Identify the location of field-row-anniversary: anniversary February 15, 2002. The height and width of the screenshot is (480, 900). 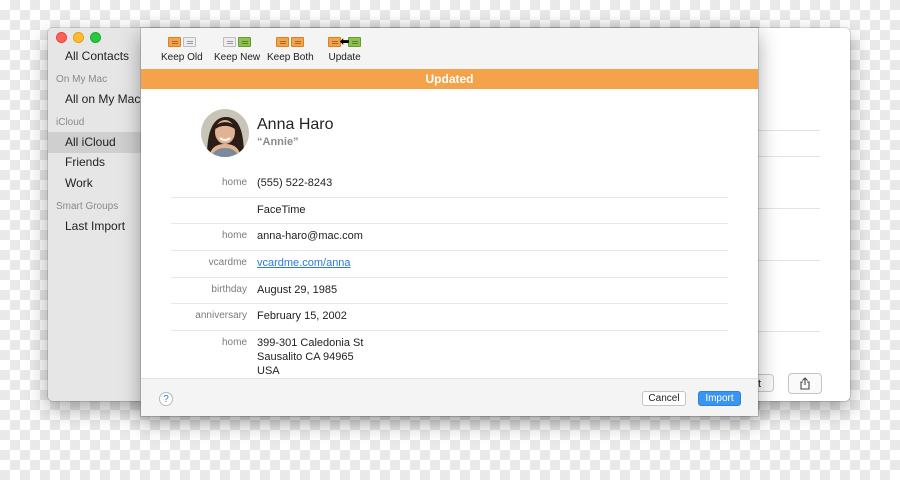
(449, 317).